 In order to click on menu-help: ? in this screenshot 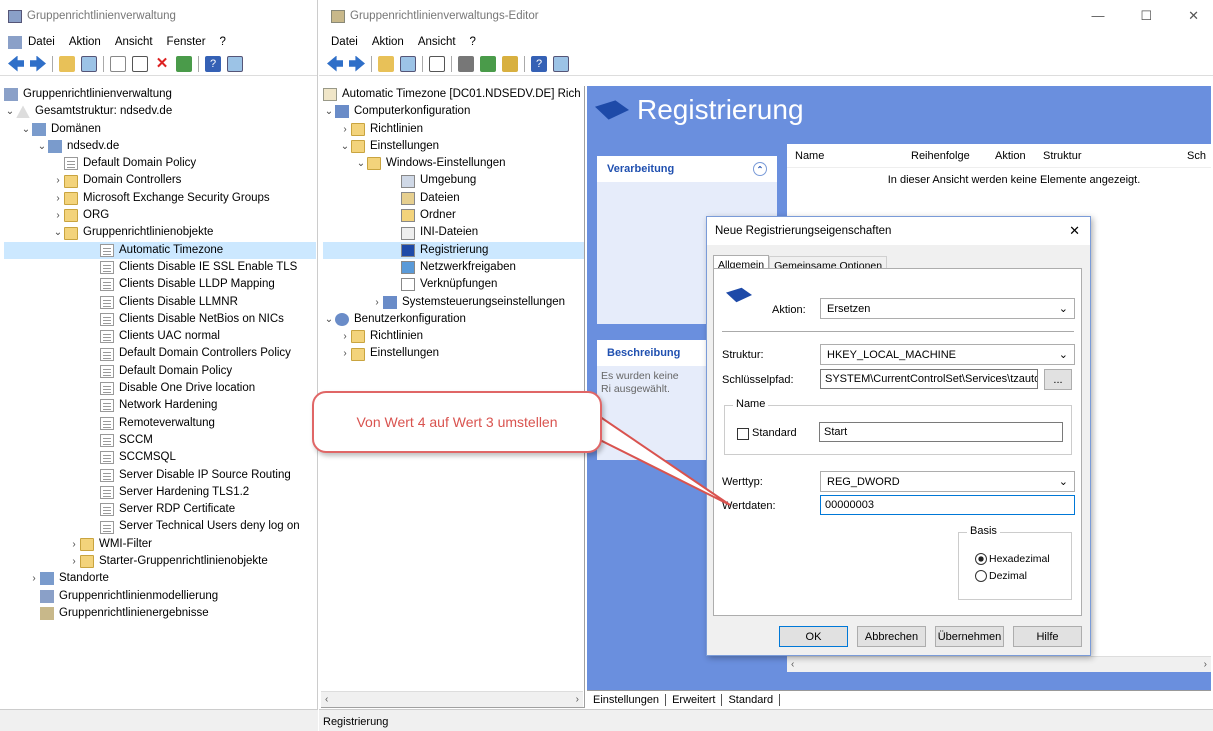, I will do `click(223, 42)`.